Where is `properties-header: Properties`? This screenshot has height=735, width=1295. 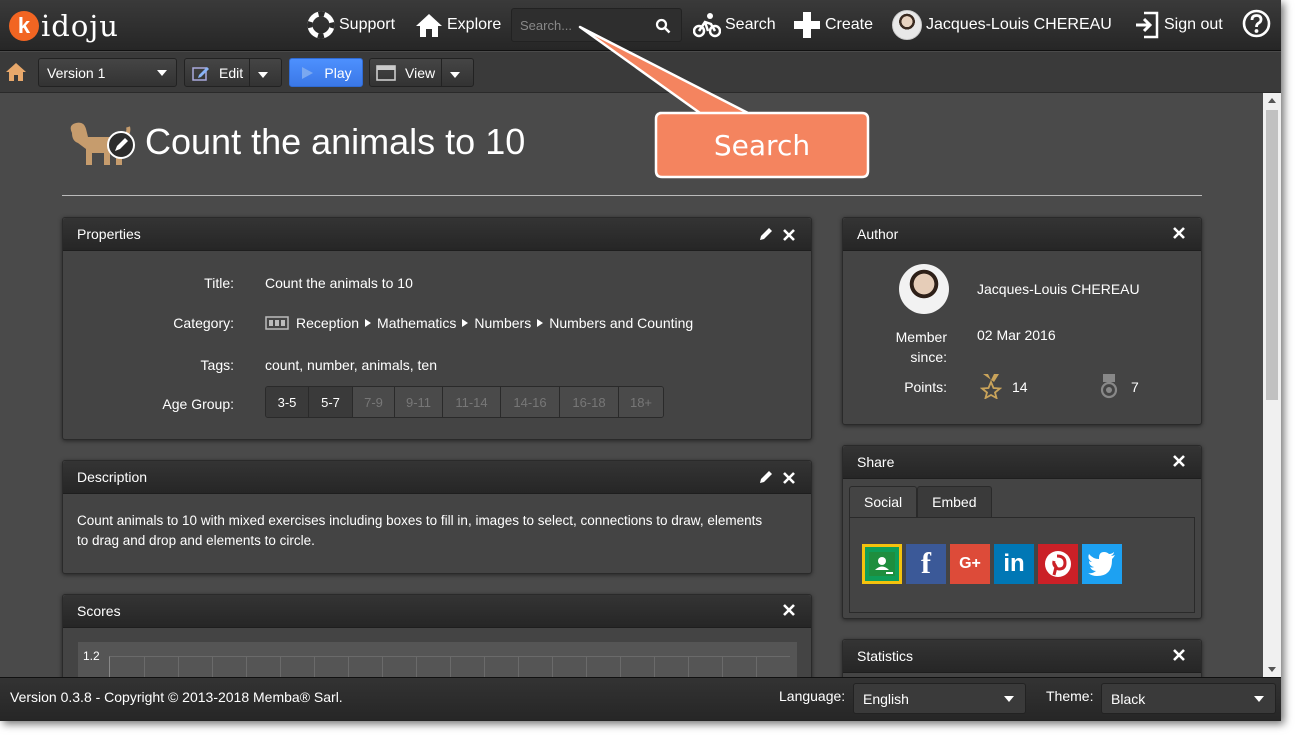
properties-header: Properties is located at coordinates (437, 234).